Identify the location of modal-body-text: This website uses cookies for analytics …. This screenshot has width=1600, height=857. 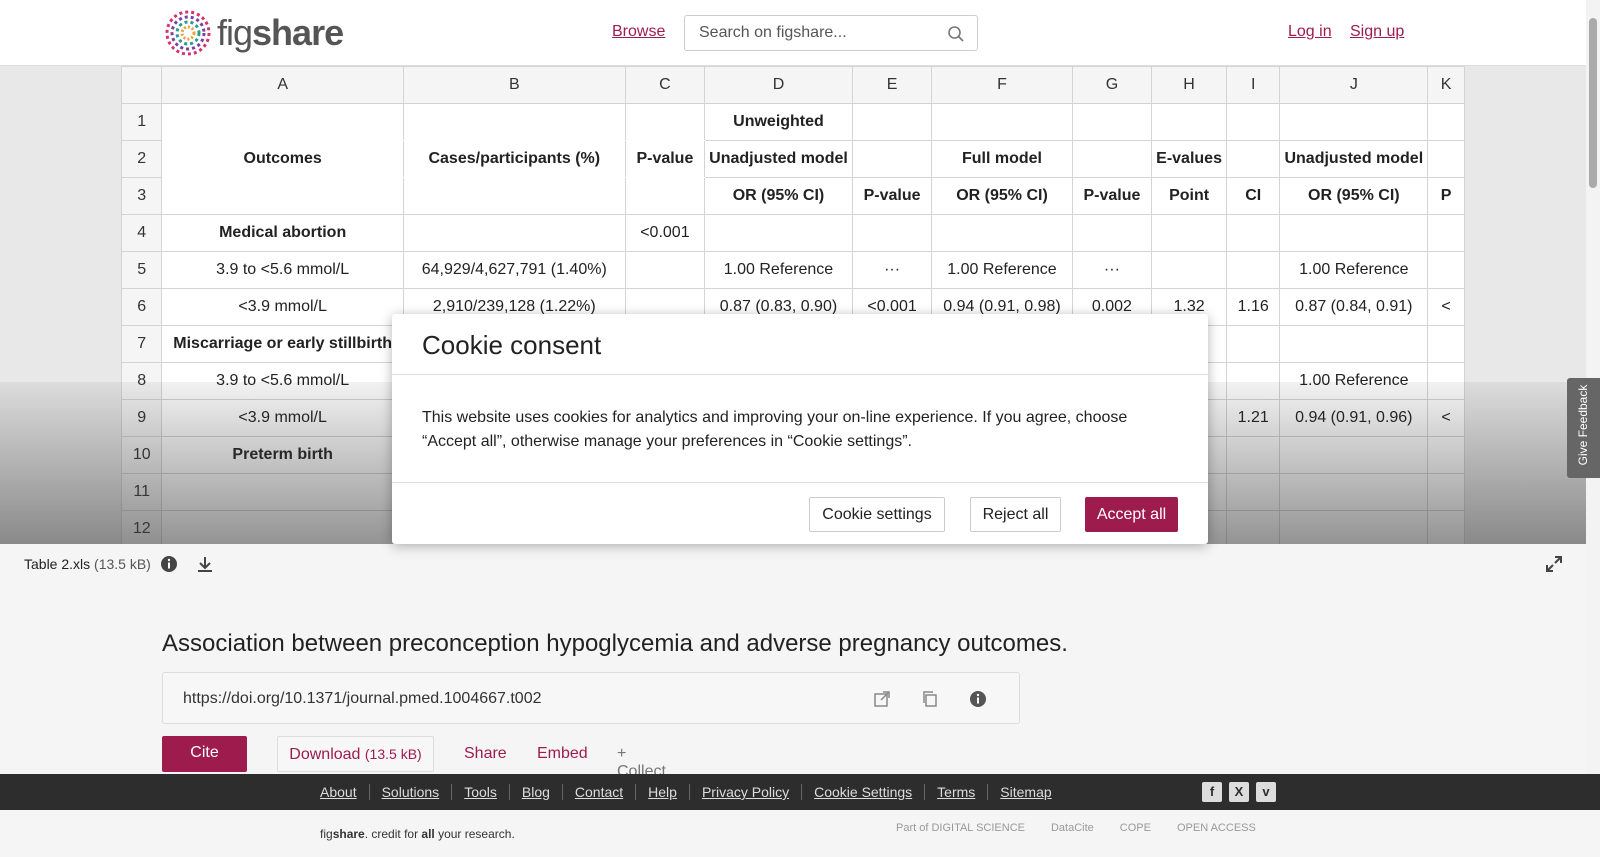
(775, 429).